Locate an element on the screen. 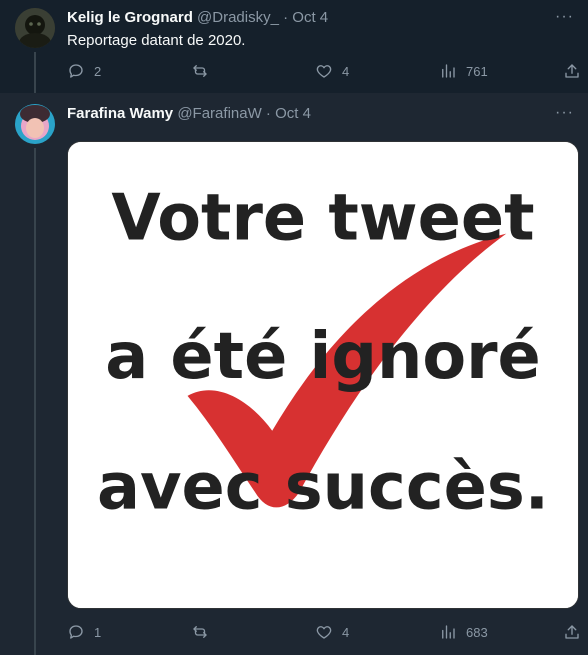 The height and width of the screenshot is (655, 588). display-name: Farafina Wamy is located at coordinates (120, 113).